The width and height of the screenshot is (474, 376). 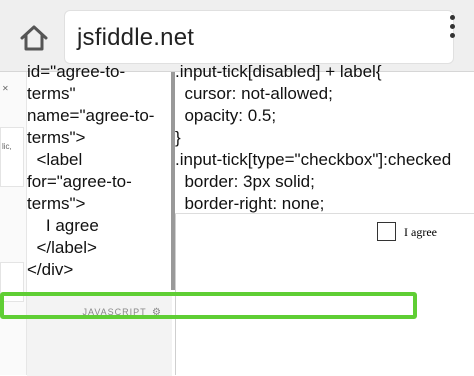 I want to click on home-icon, so click(x=34, y=38).